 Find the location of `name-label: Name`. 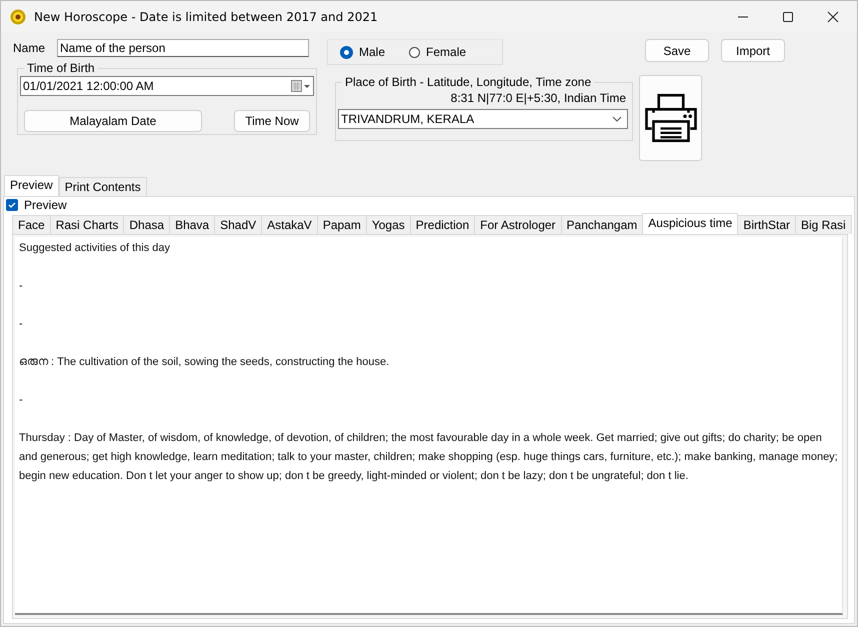

name-label: Name is located at coordinates (29, 48).